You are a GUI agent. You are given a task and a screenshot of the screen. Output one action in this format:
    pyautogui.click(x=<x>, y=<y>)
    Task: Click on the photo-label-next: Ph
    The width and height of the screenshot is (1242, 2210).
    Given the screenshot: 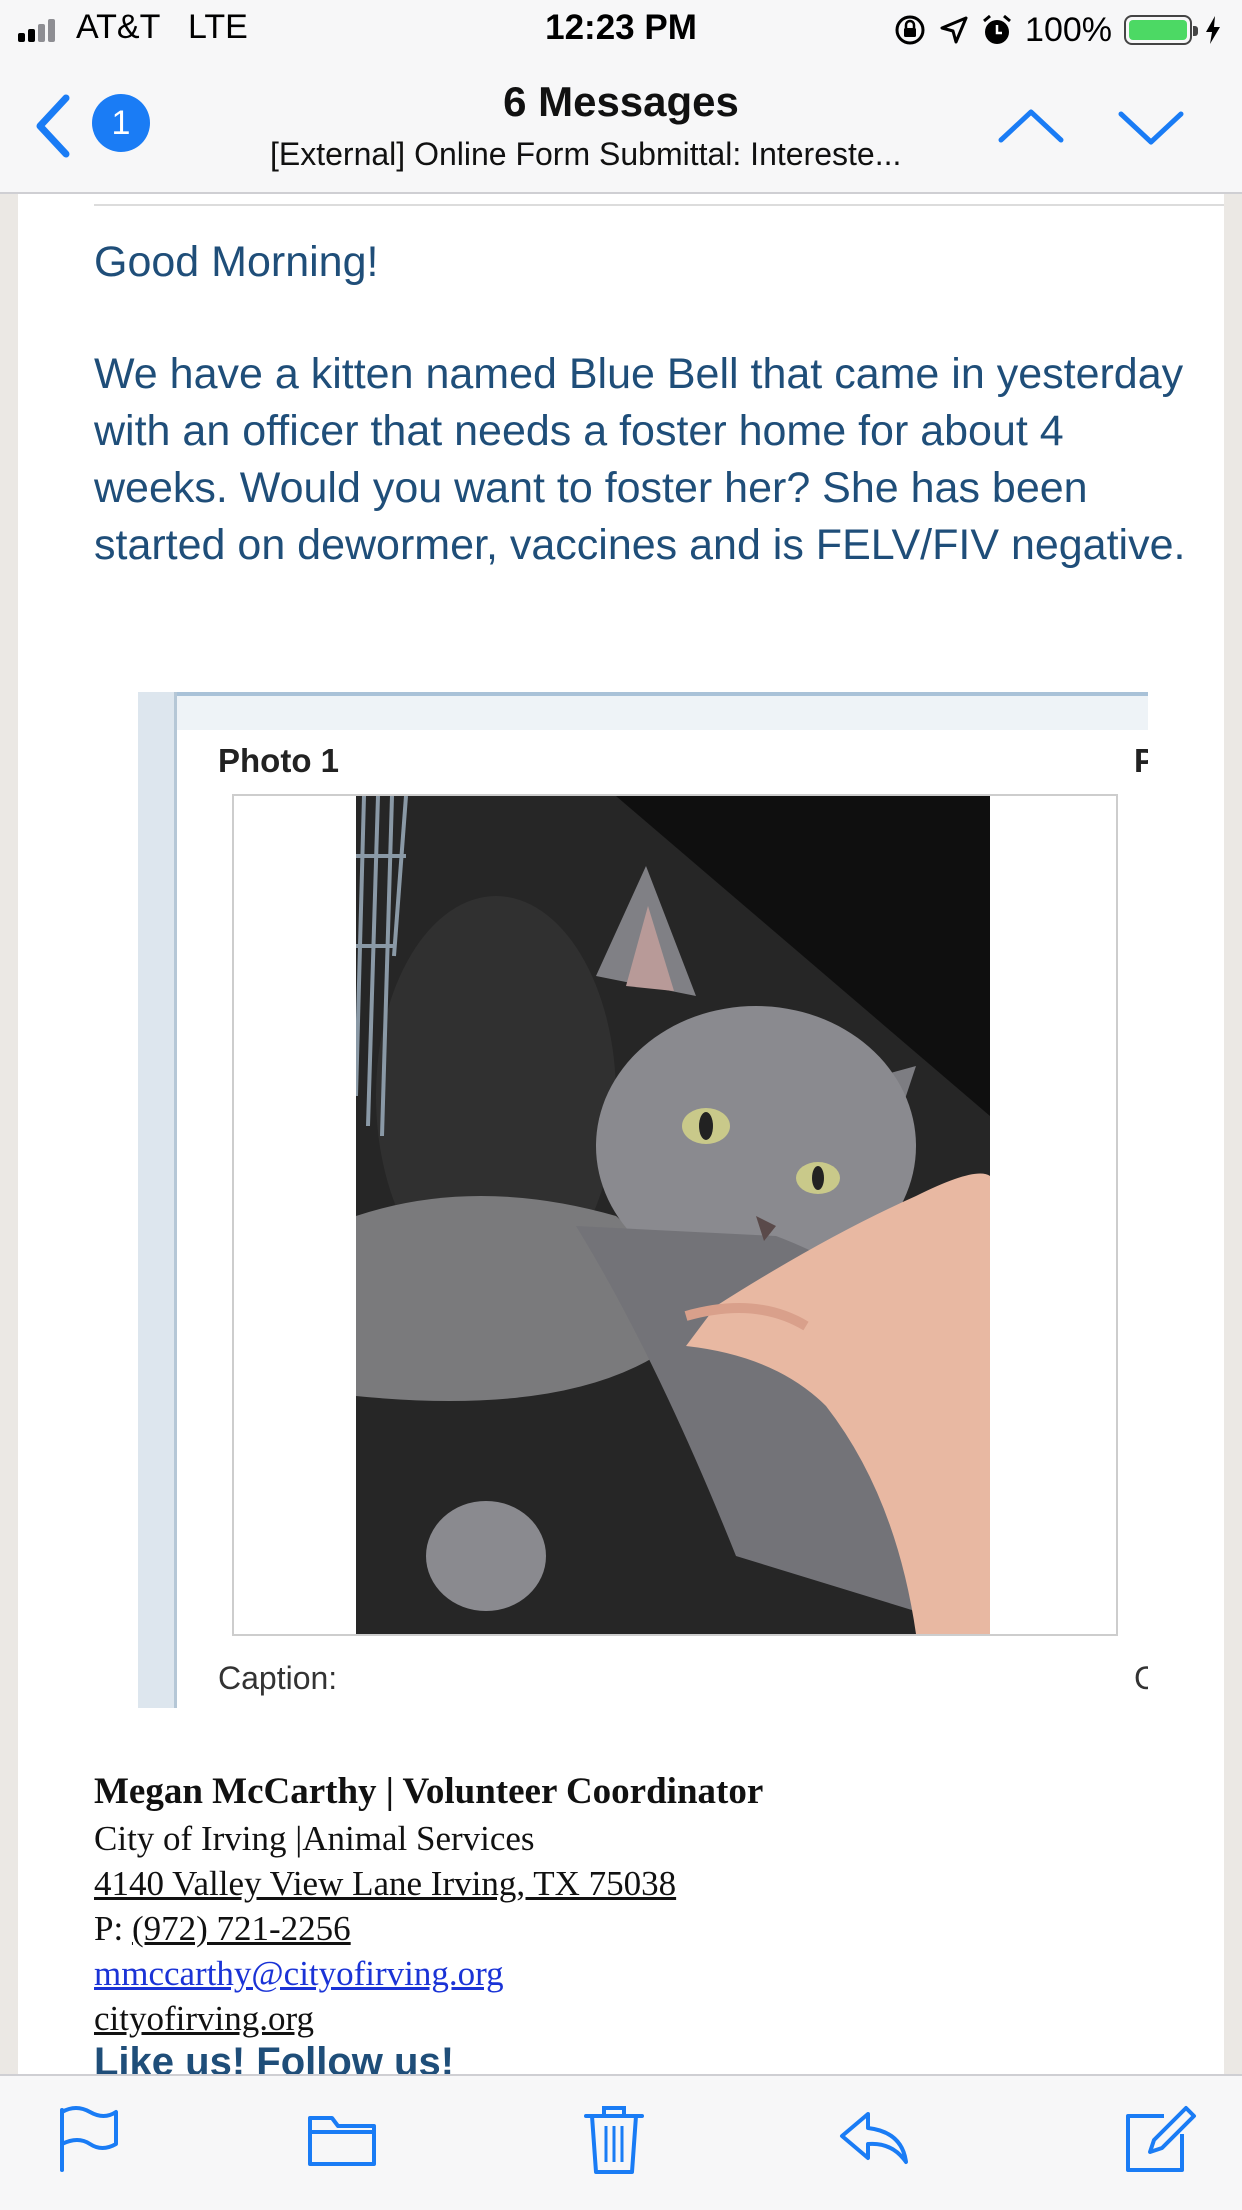 What is the action you would take?
    pyautogui.click(x=1141, y=760)
    